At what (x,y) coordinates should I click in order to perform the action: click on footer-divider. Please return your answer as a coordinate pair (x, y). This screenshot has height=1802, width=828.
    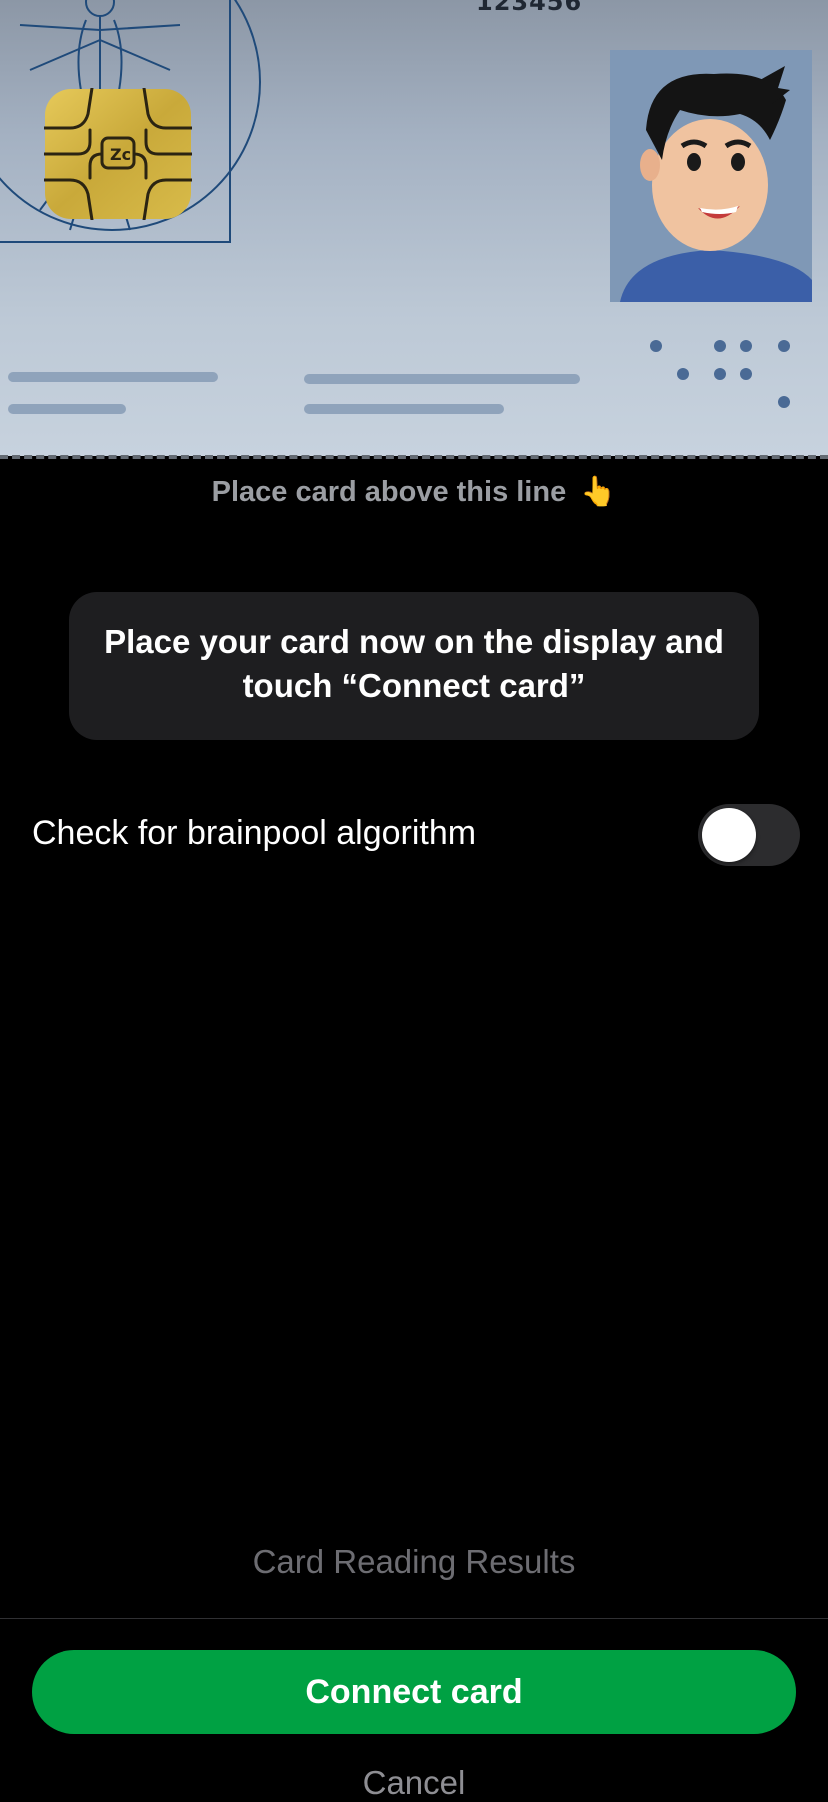
    Looking at the image, I should click on (414, 1618).